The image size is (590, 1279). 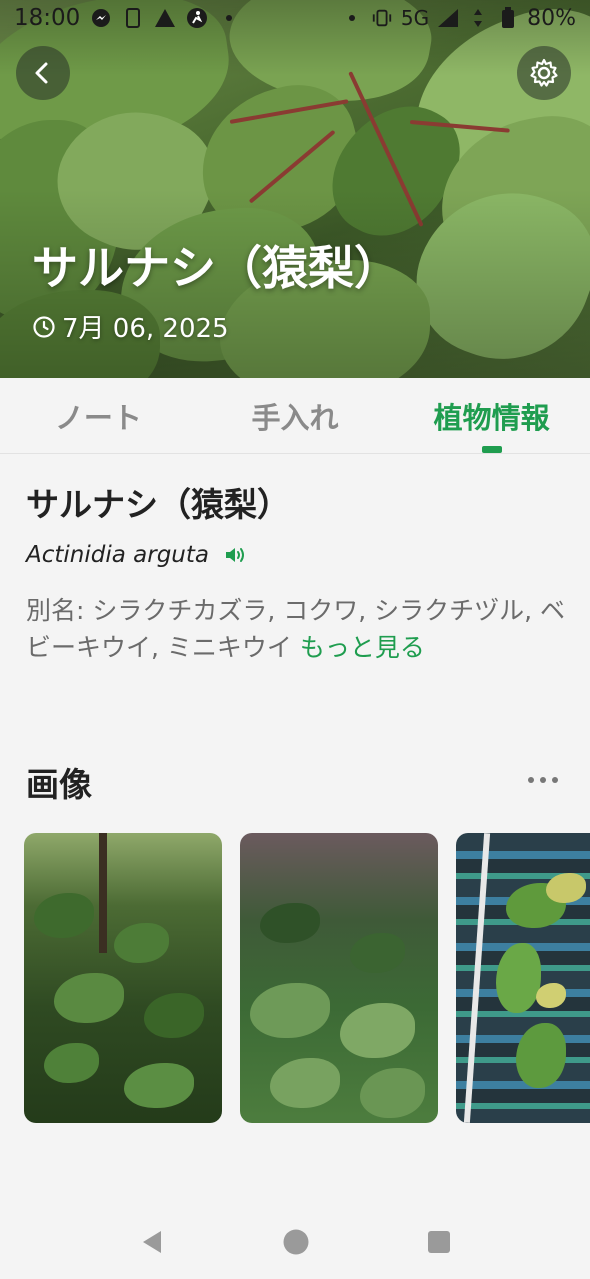 I want to click on settings-button, so click(x=544, y=73).